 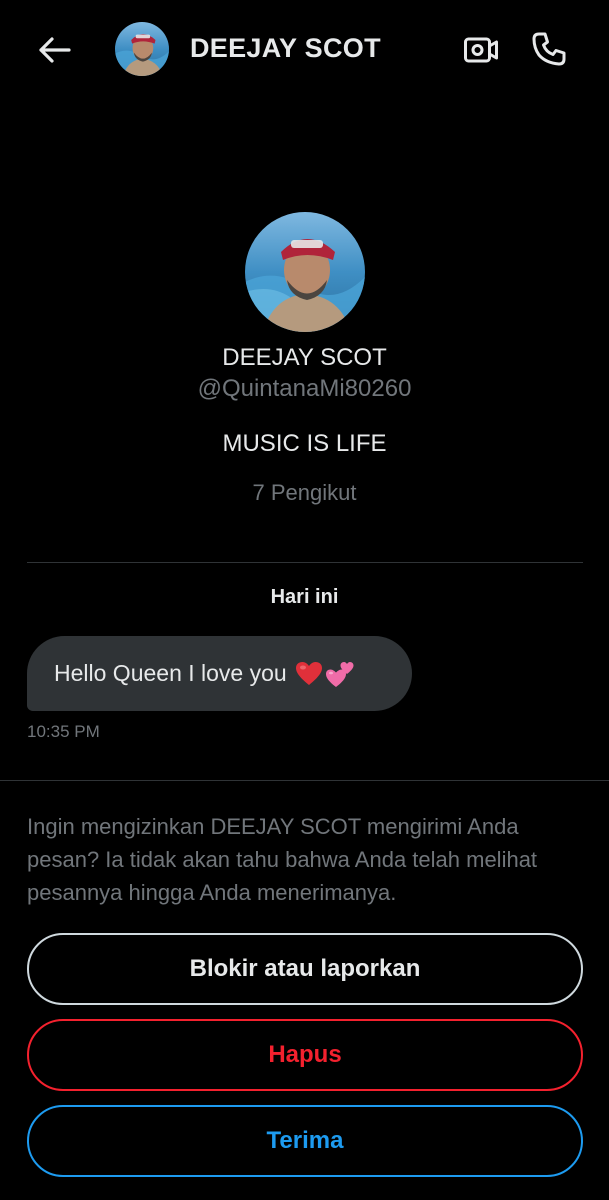 I want to click on message-timestamp: 10:35 PM, so click(x=63, y=731).